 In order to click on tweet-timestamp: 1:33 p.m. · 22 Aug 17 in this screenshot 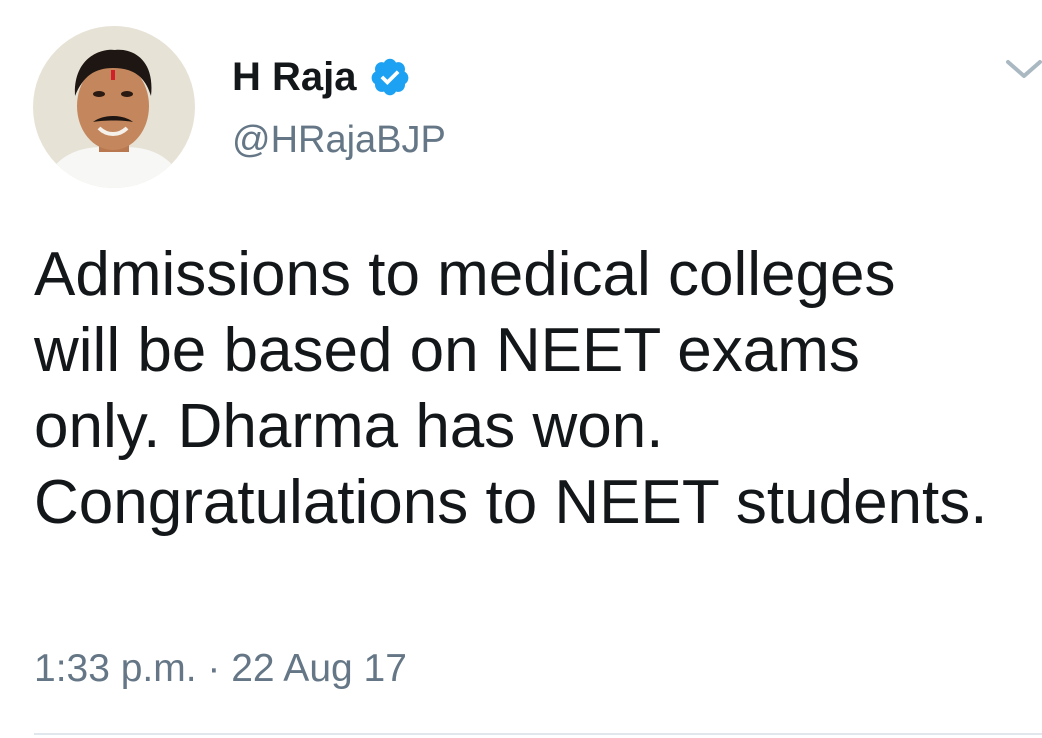, I will do `click(220, 669)`.